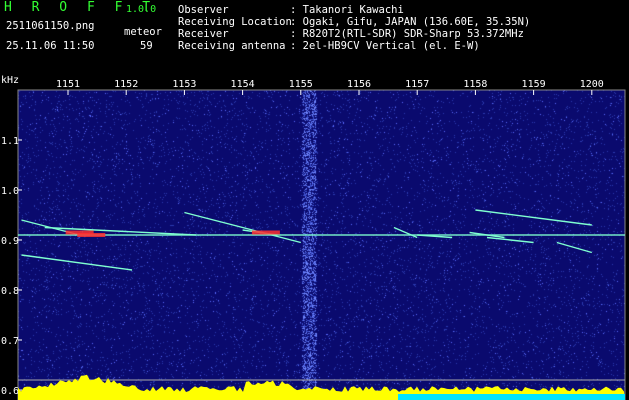  What do you see at coordinates (410, 22) in the screenshot?
I see `location-value: : Ogaki, Gifu, JAPAN (136.60E, 35.35N)` at bounding box center [410, 22].